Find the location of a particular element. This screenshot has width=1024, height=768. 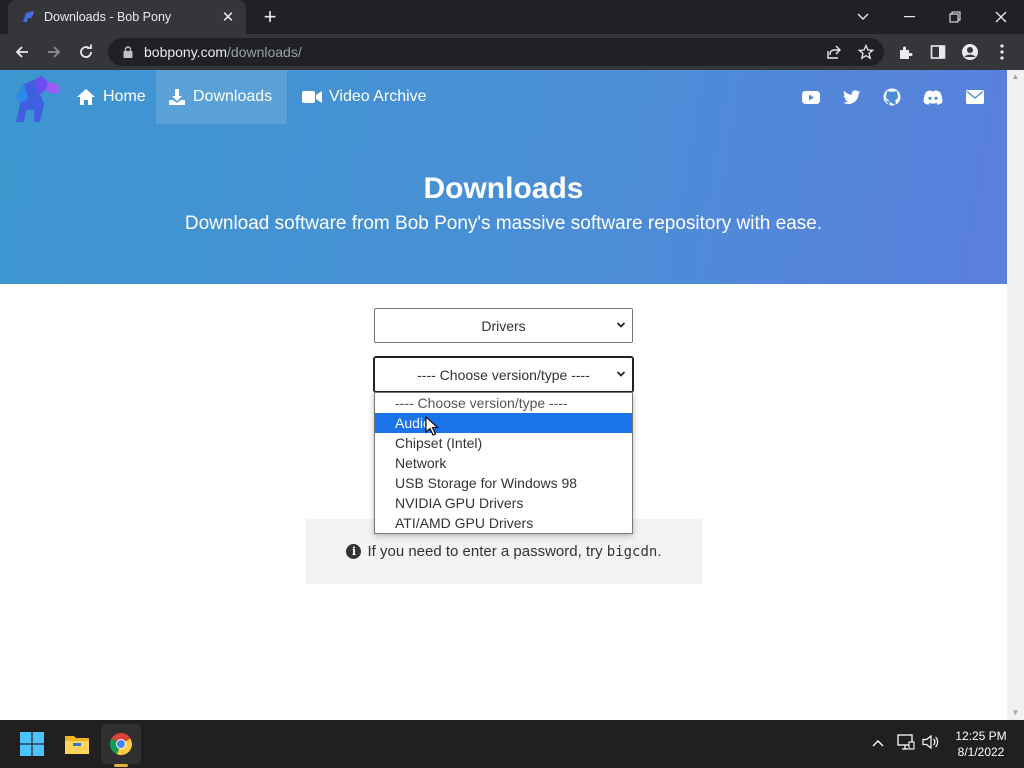

youtube-icon is located at coordinates (811, 97).